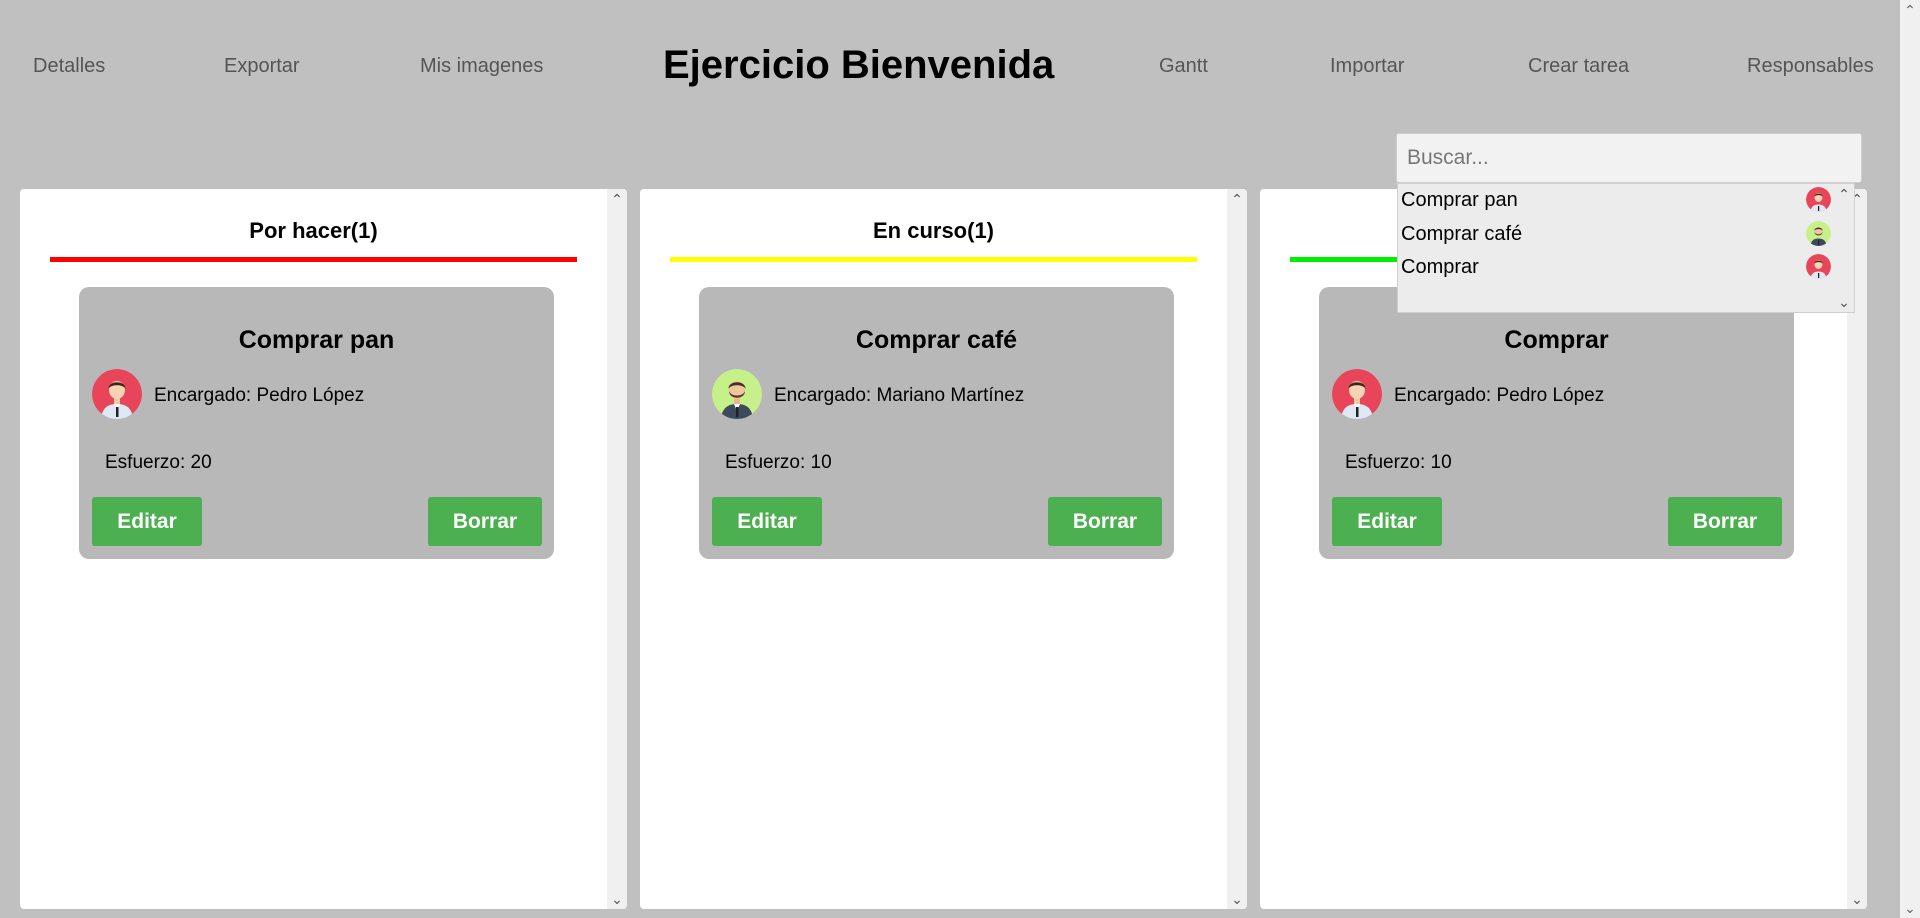 The width and height of the screenshot is (1920, 918). I want to click on column-title: Por hacer(1), so click(313, 230).